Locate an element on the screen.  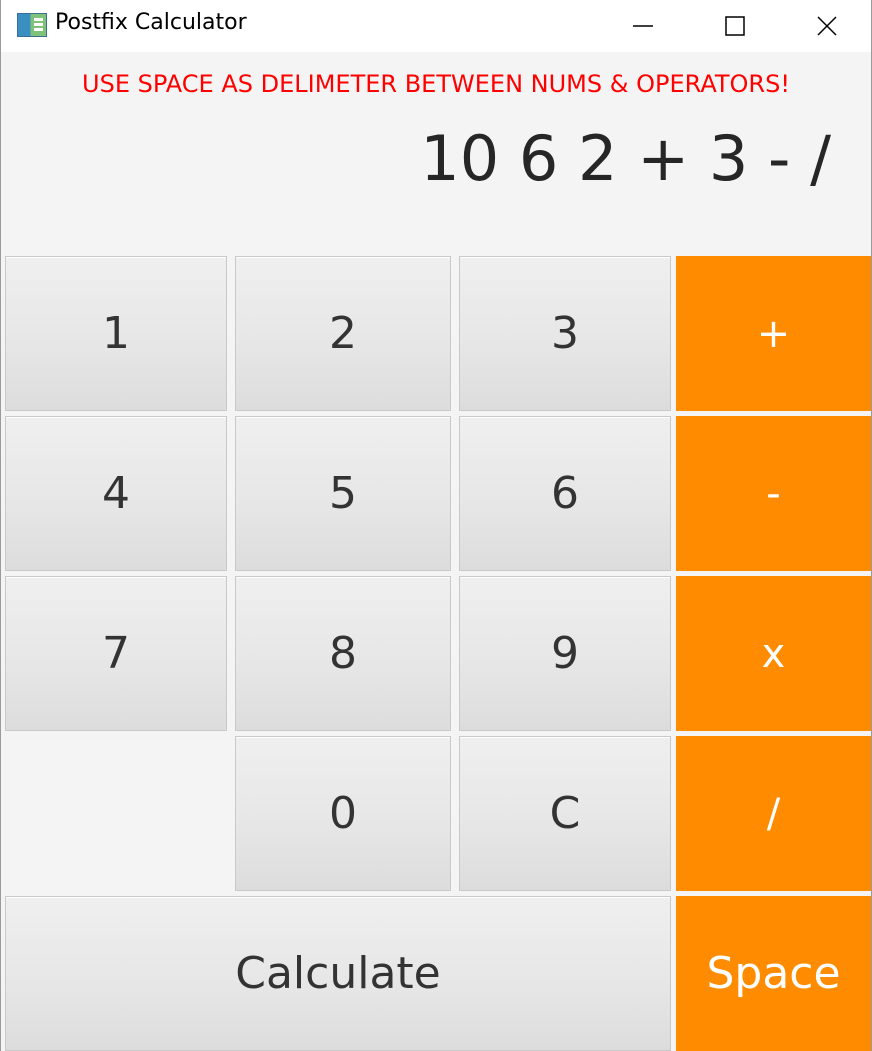
key-2-button: 2 is located at coordinates (343, 333).